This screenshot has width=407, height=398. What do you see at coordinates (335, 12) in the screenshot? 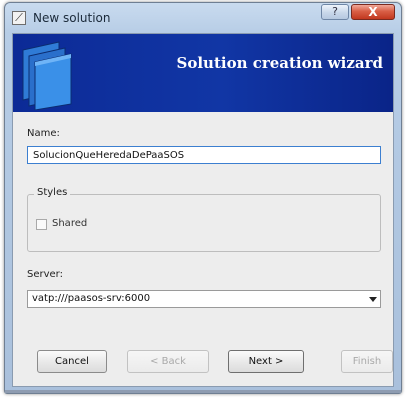
I see `help-button: ?` at bounding box center [335, 12].